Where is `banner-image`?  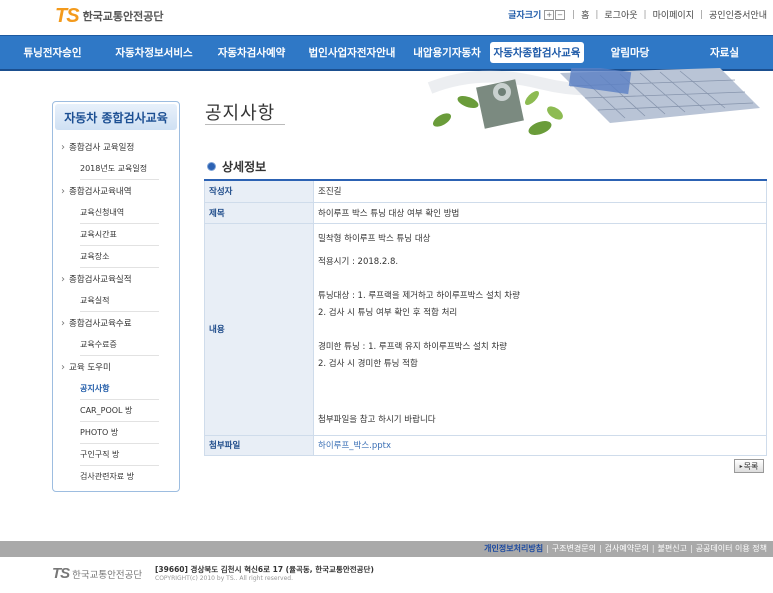
banner-image is located at coordinates (593, 101).